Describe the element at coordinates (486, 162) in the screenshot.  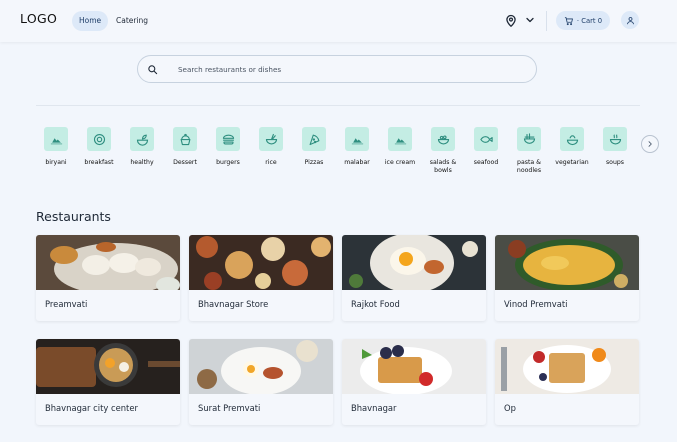
I see `category-label: seafood` at that location.